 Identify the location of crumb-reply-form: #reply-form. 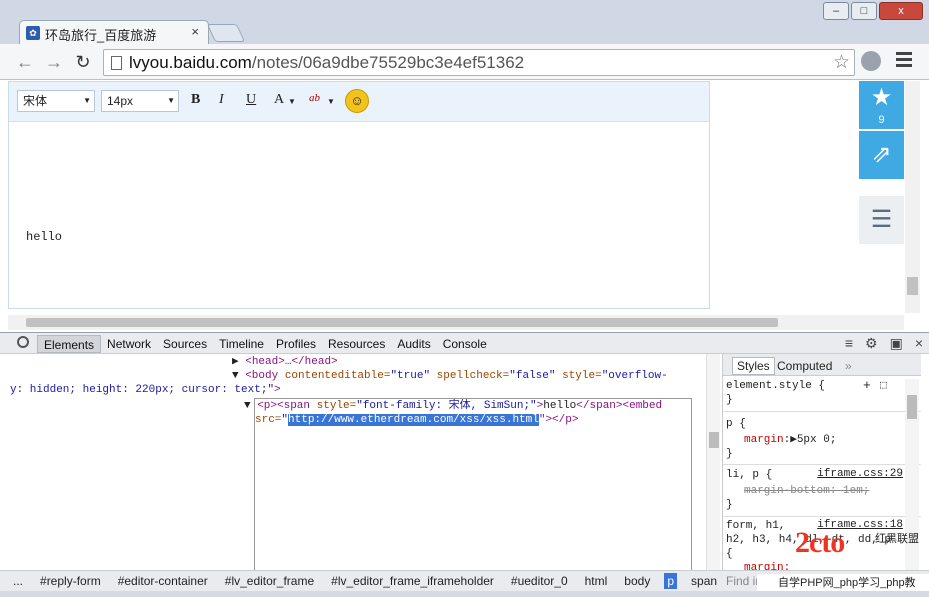
(70, 581).